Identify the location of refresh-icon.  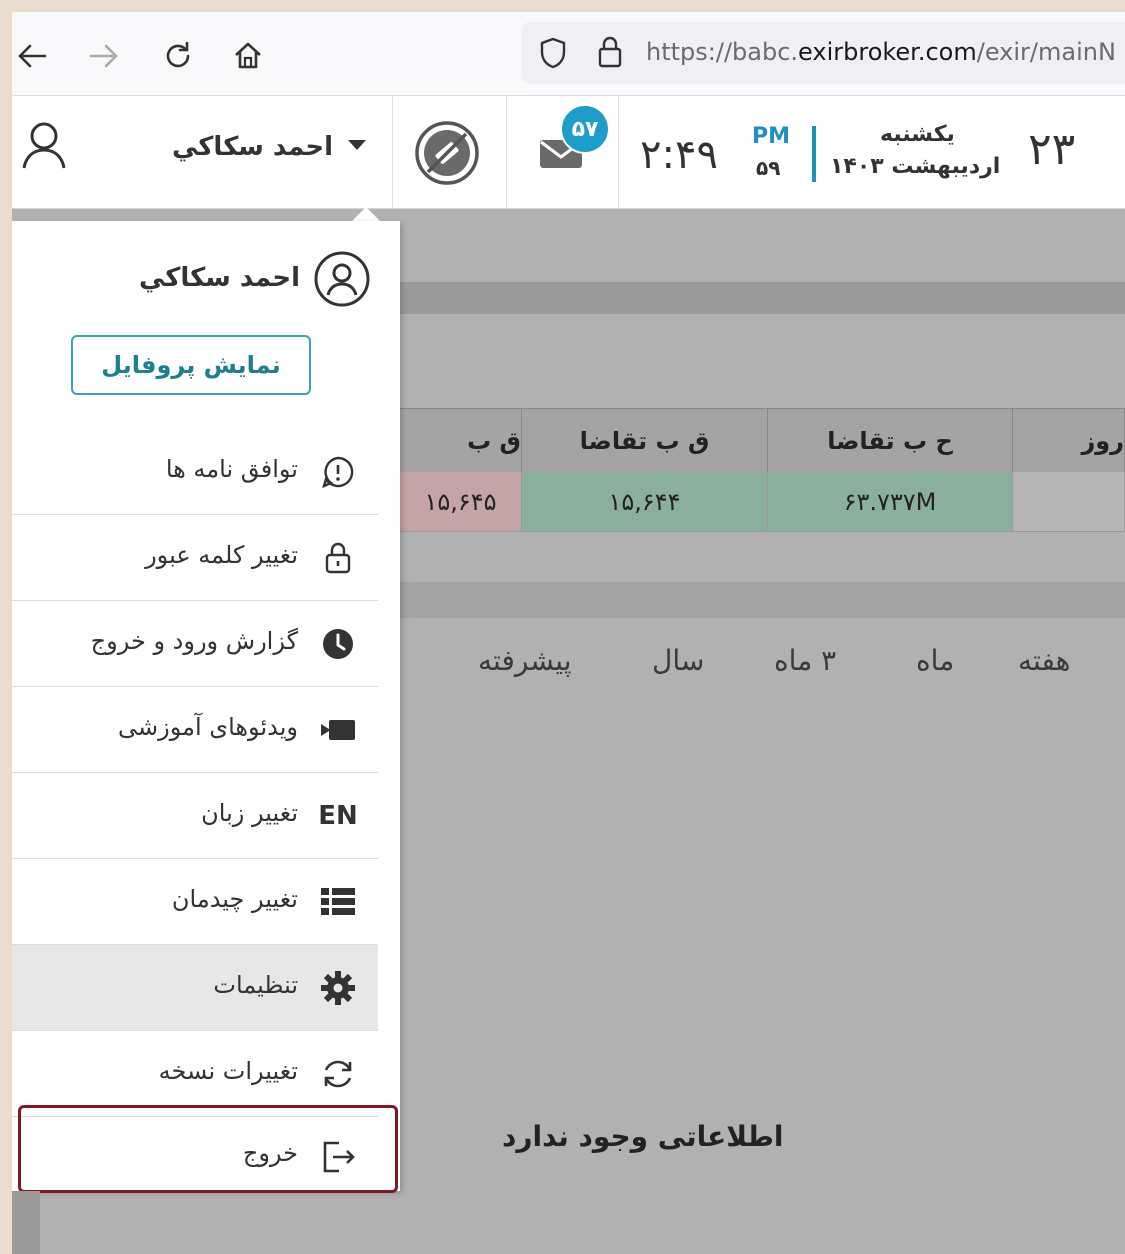
(338, 1074).